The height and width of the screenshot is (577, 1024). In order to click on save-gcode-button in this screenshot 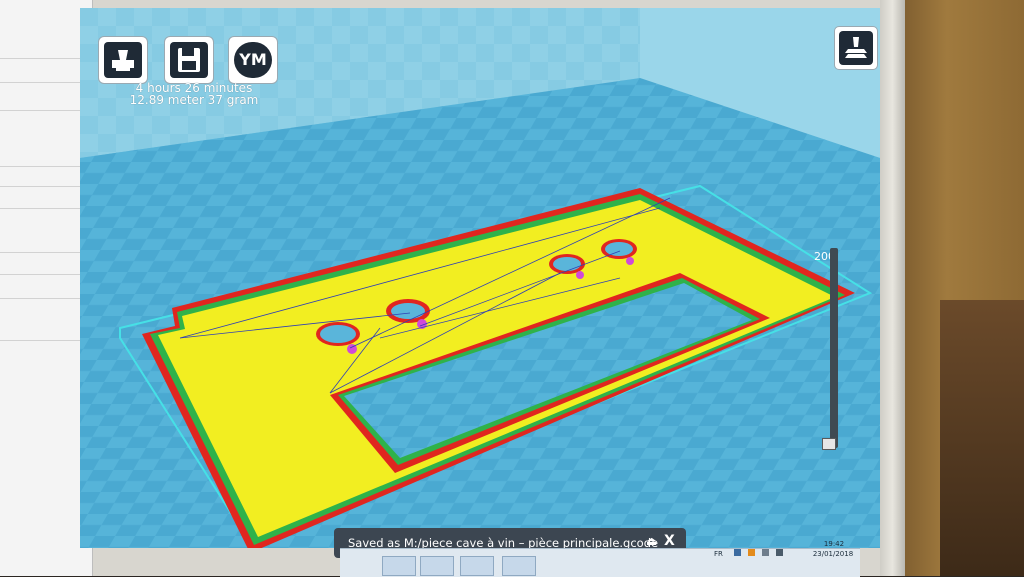, I will do `click(189, 60)`.